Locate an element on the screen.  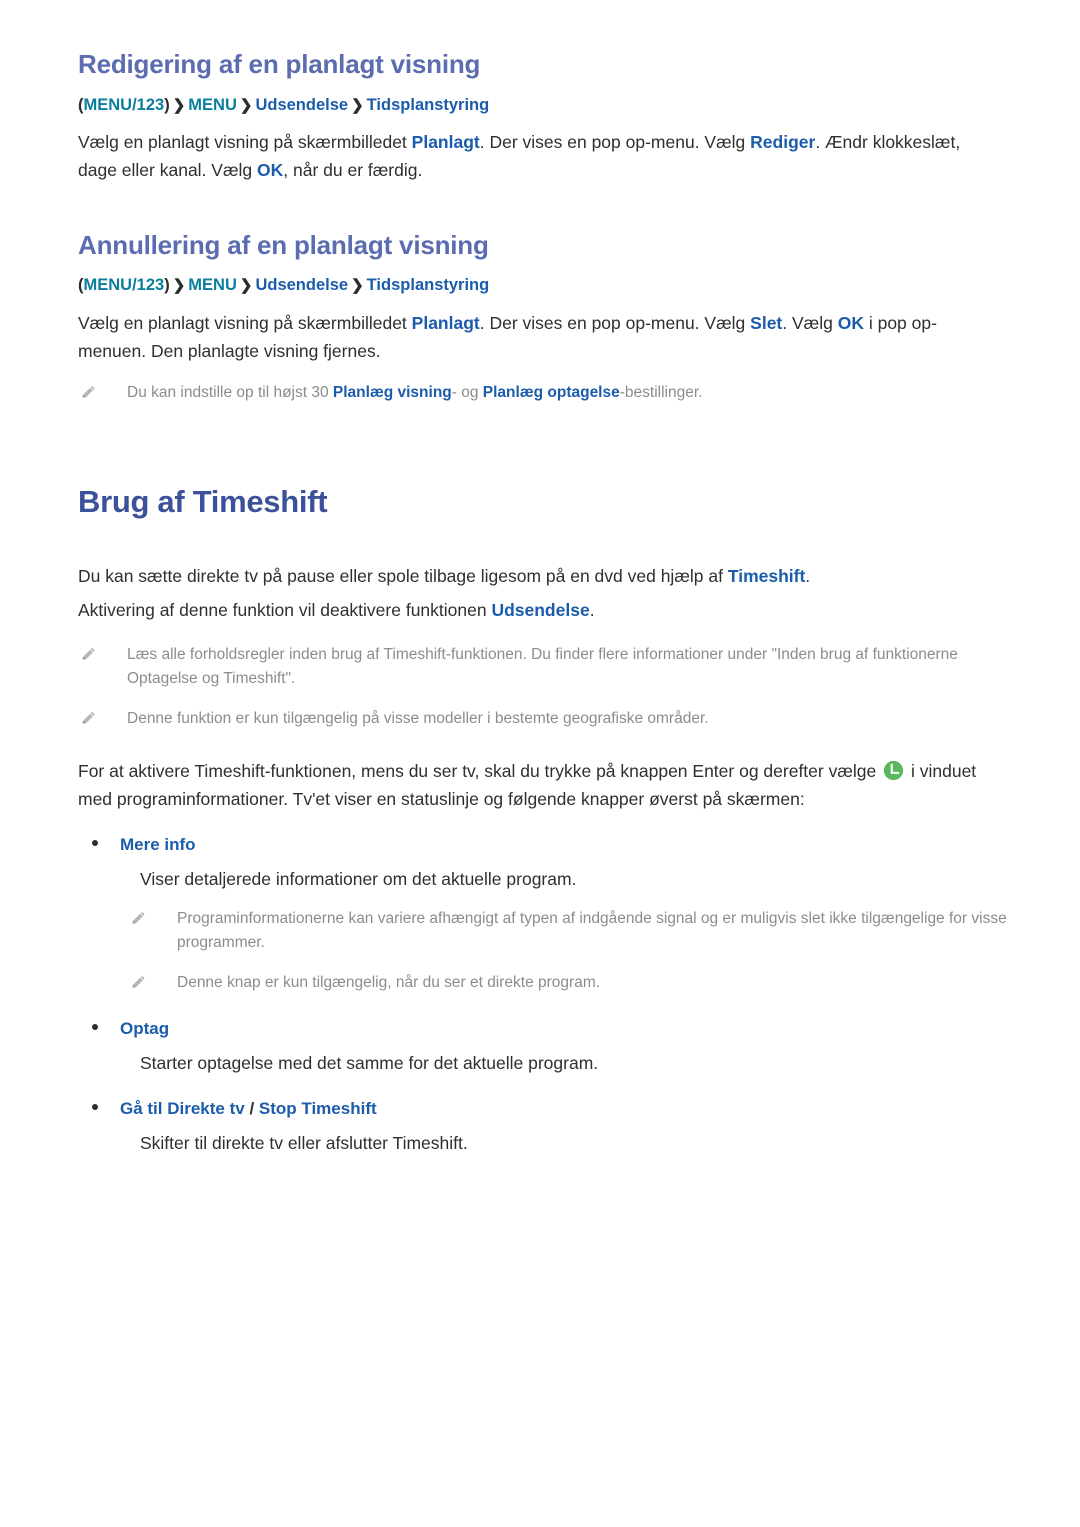
keyword-rediger: Rediger is located at coordinates (783, 141).